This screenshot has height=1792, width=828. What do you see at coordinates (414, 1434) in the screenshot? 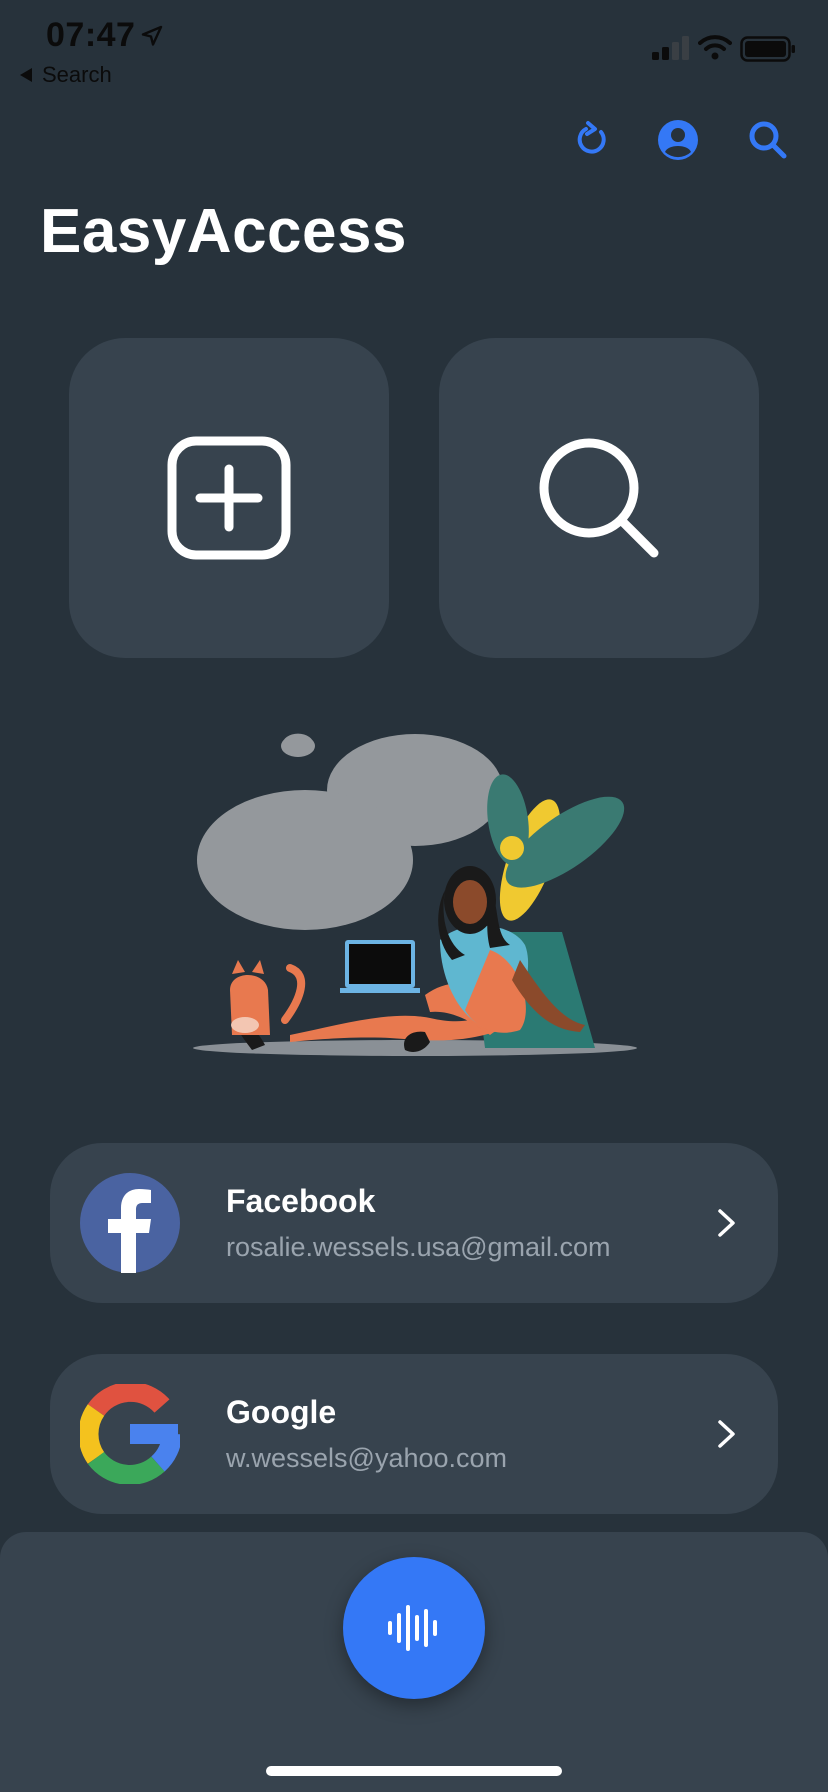
I see `account-card-google: Google w.wessels@yahoo.com` at bounding box center [414, 1434].